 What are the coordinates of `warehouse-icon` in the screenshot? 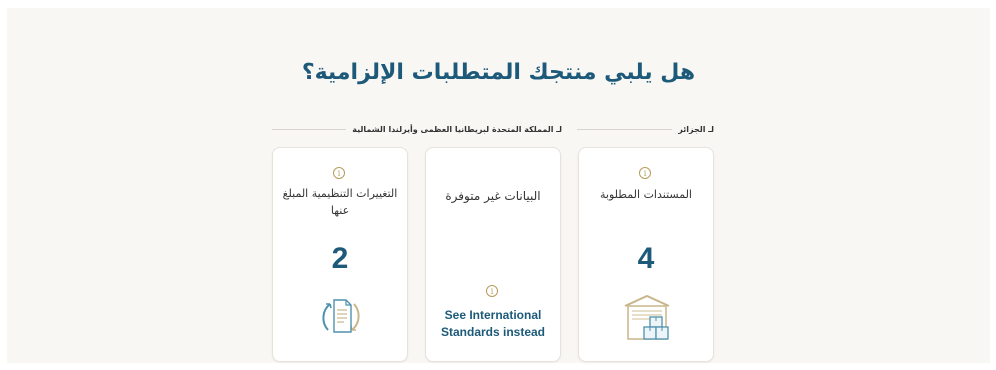 It's located at (647, 317).